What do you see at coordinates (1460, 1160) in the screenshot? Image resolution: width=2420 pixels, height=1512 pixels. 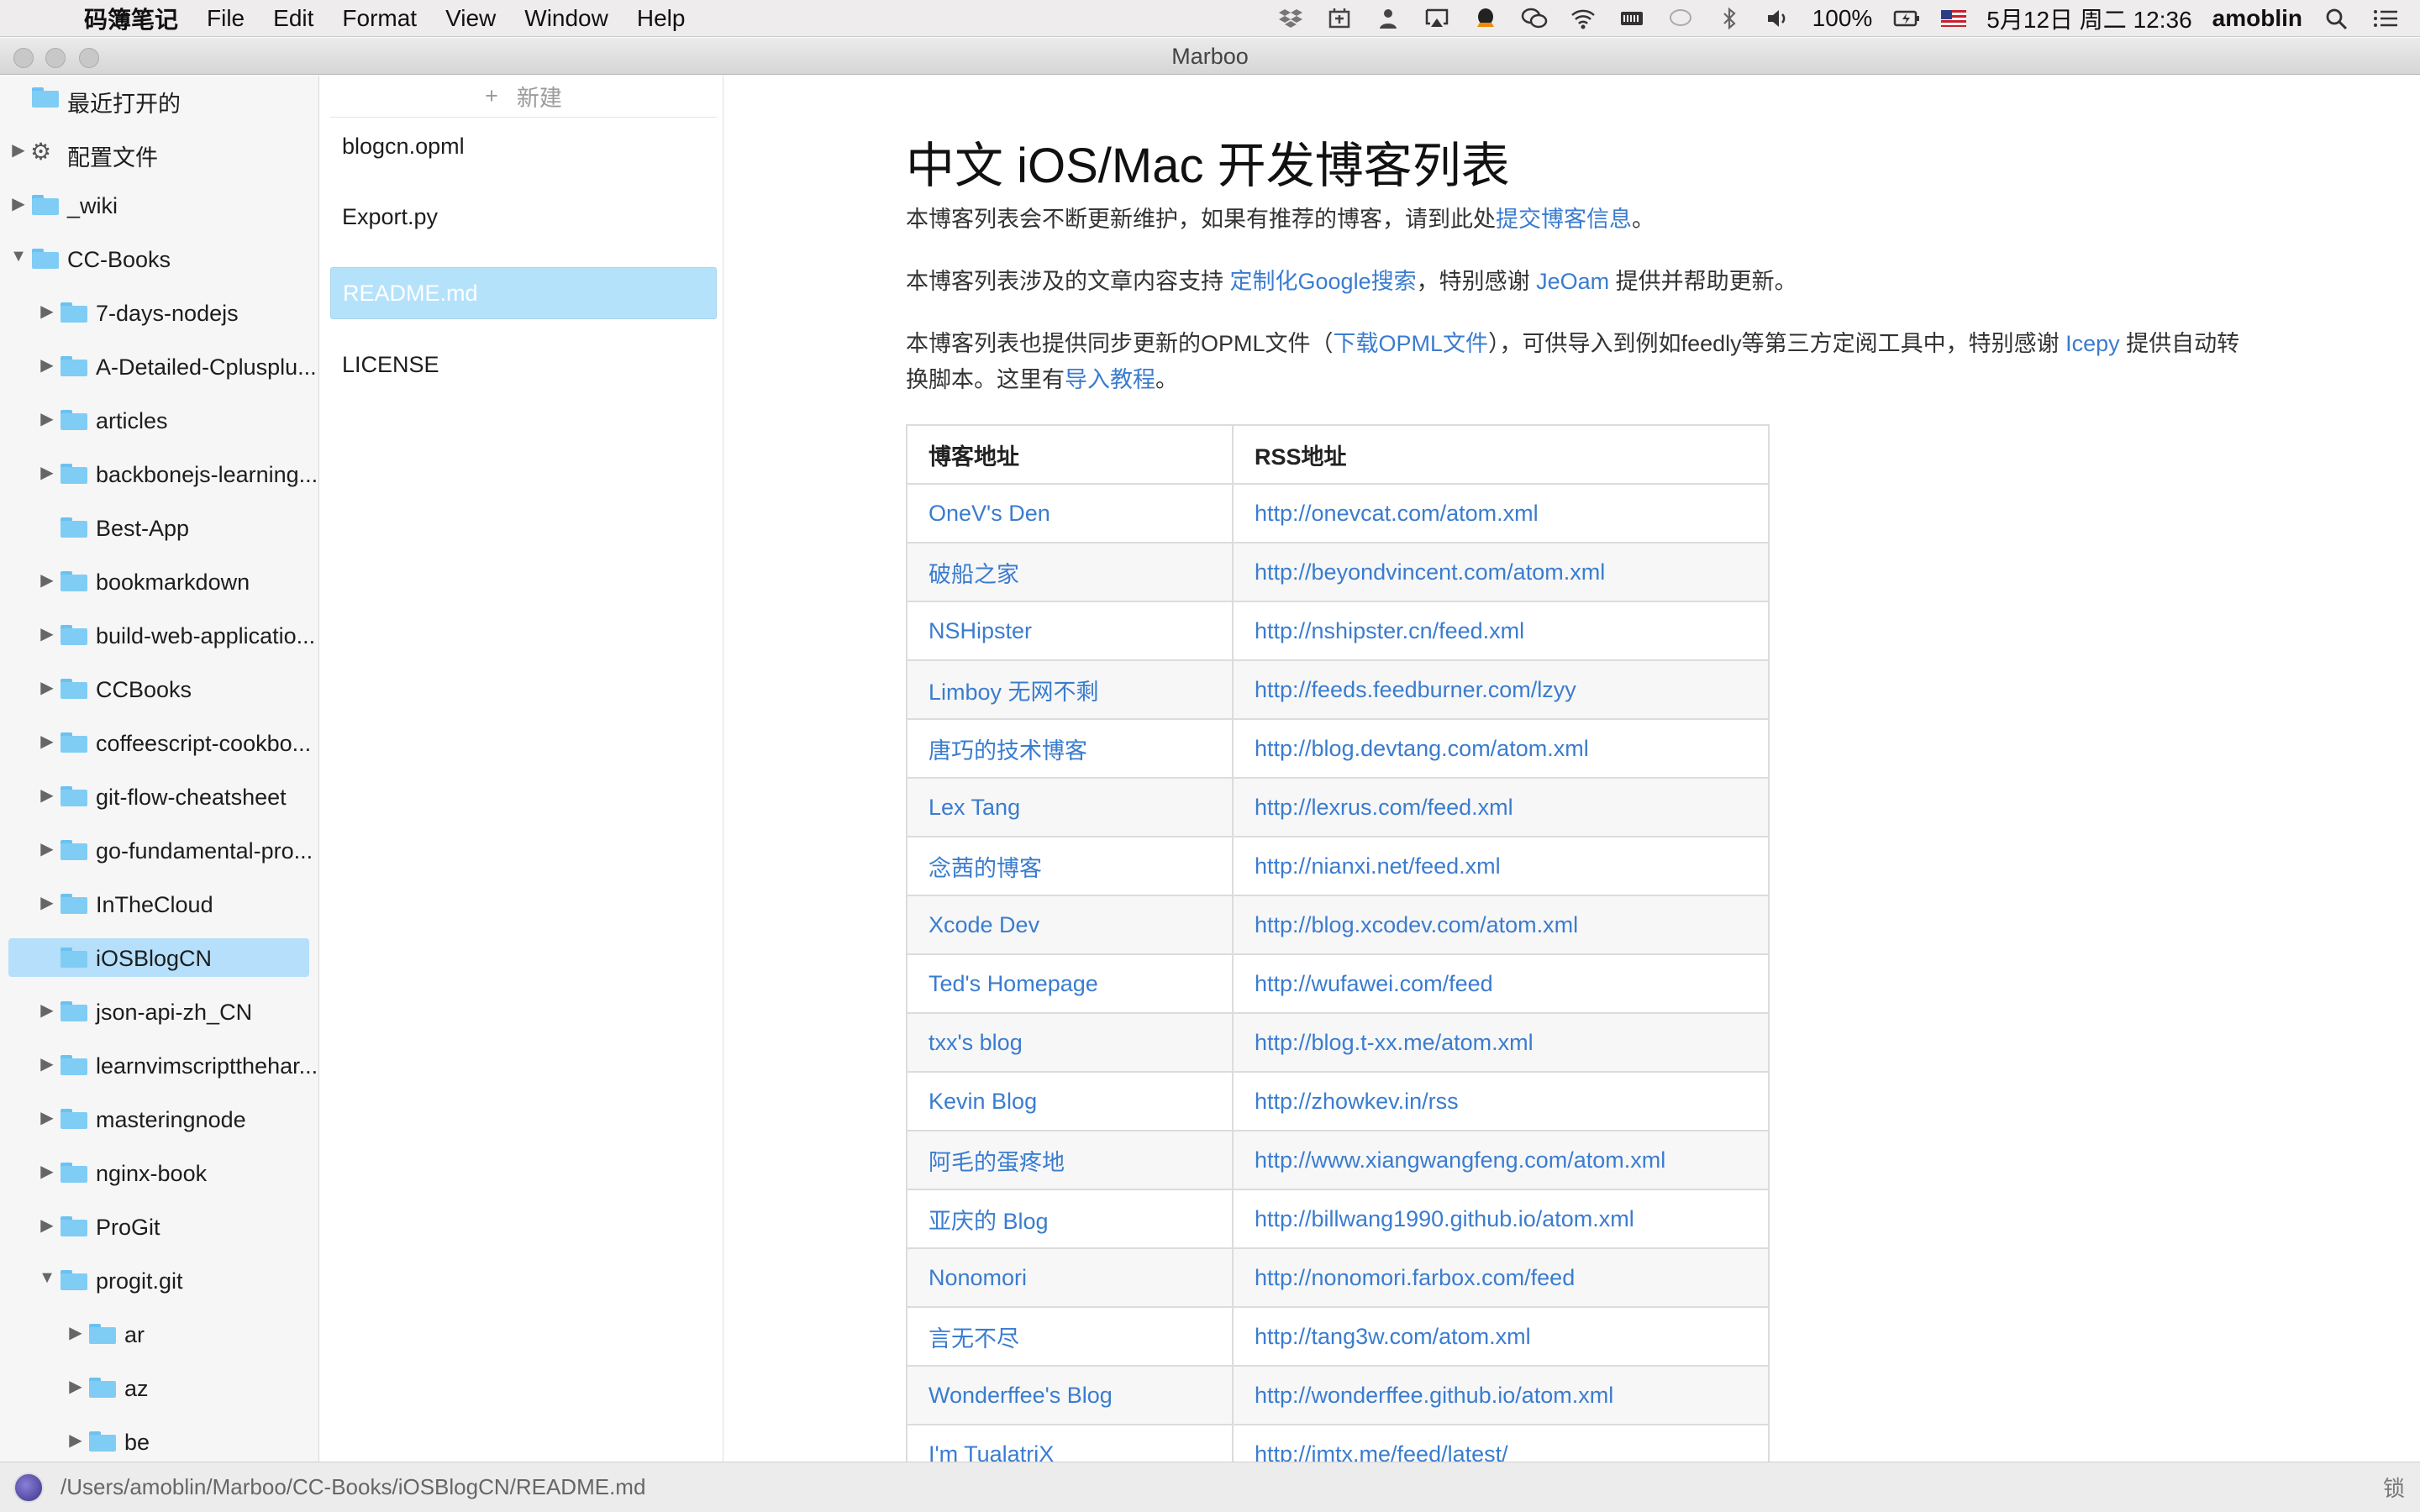 I see `rss-link: http://www.xiangwangfeng.com/atom.xml` at bounding box center [1460, 1160].